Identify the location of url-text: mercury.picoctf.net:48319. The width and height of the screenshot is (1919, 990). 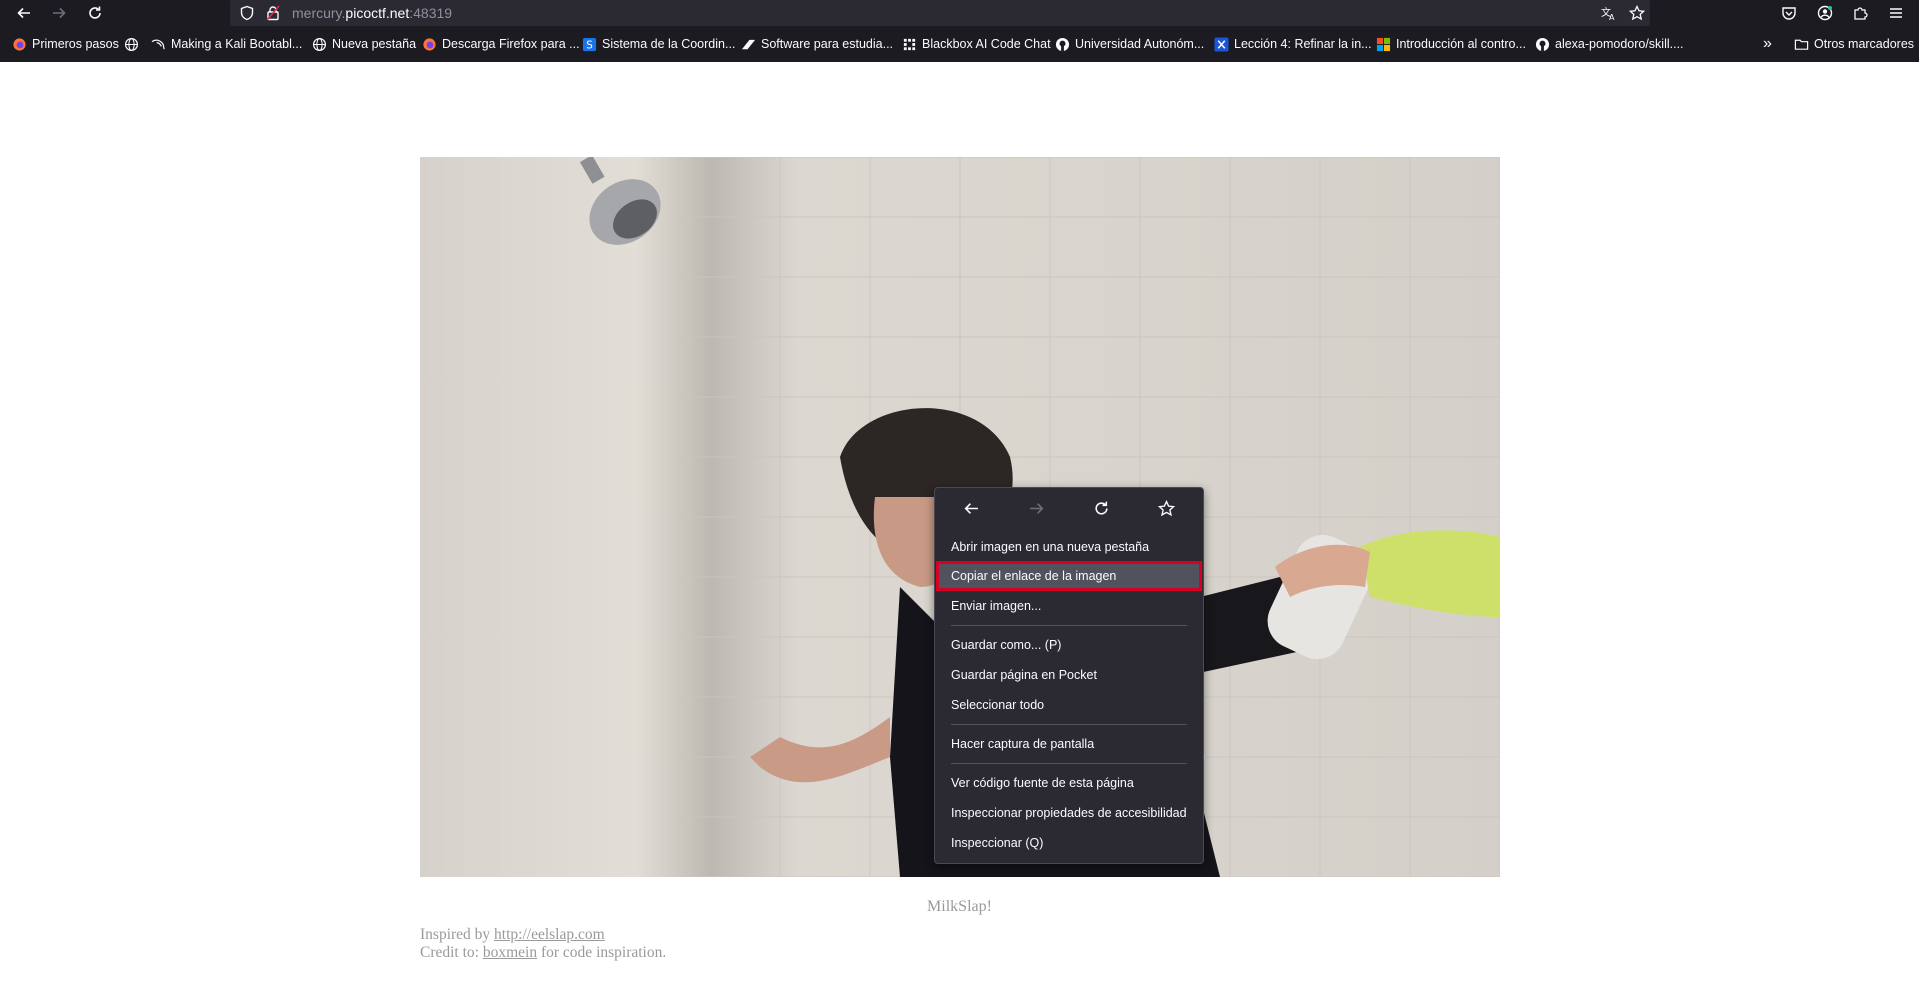
(372, 13).